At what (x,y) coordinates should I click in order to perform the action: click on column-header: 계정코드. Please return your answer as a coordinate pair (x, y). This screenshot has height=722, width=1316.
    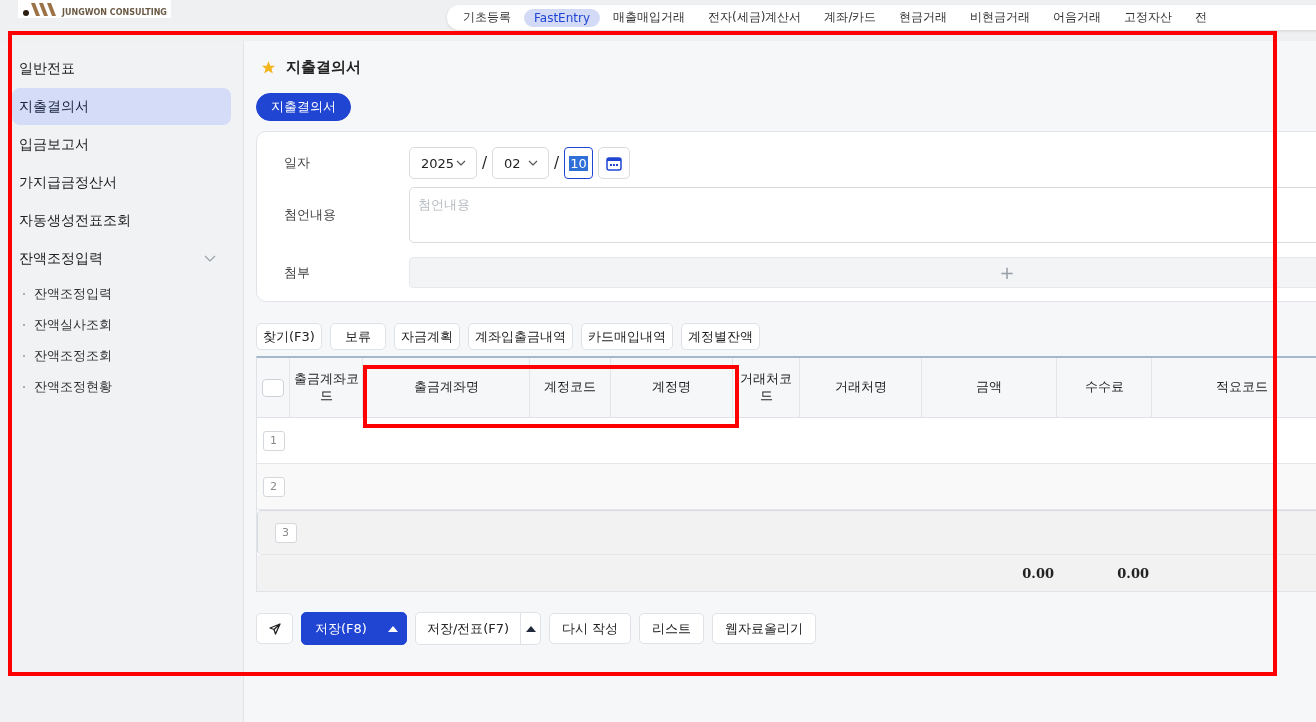
    Looking at the image, I should click on (570, 387).